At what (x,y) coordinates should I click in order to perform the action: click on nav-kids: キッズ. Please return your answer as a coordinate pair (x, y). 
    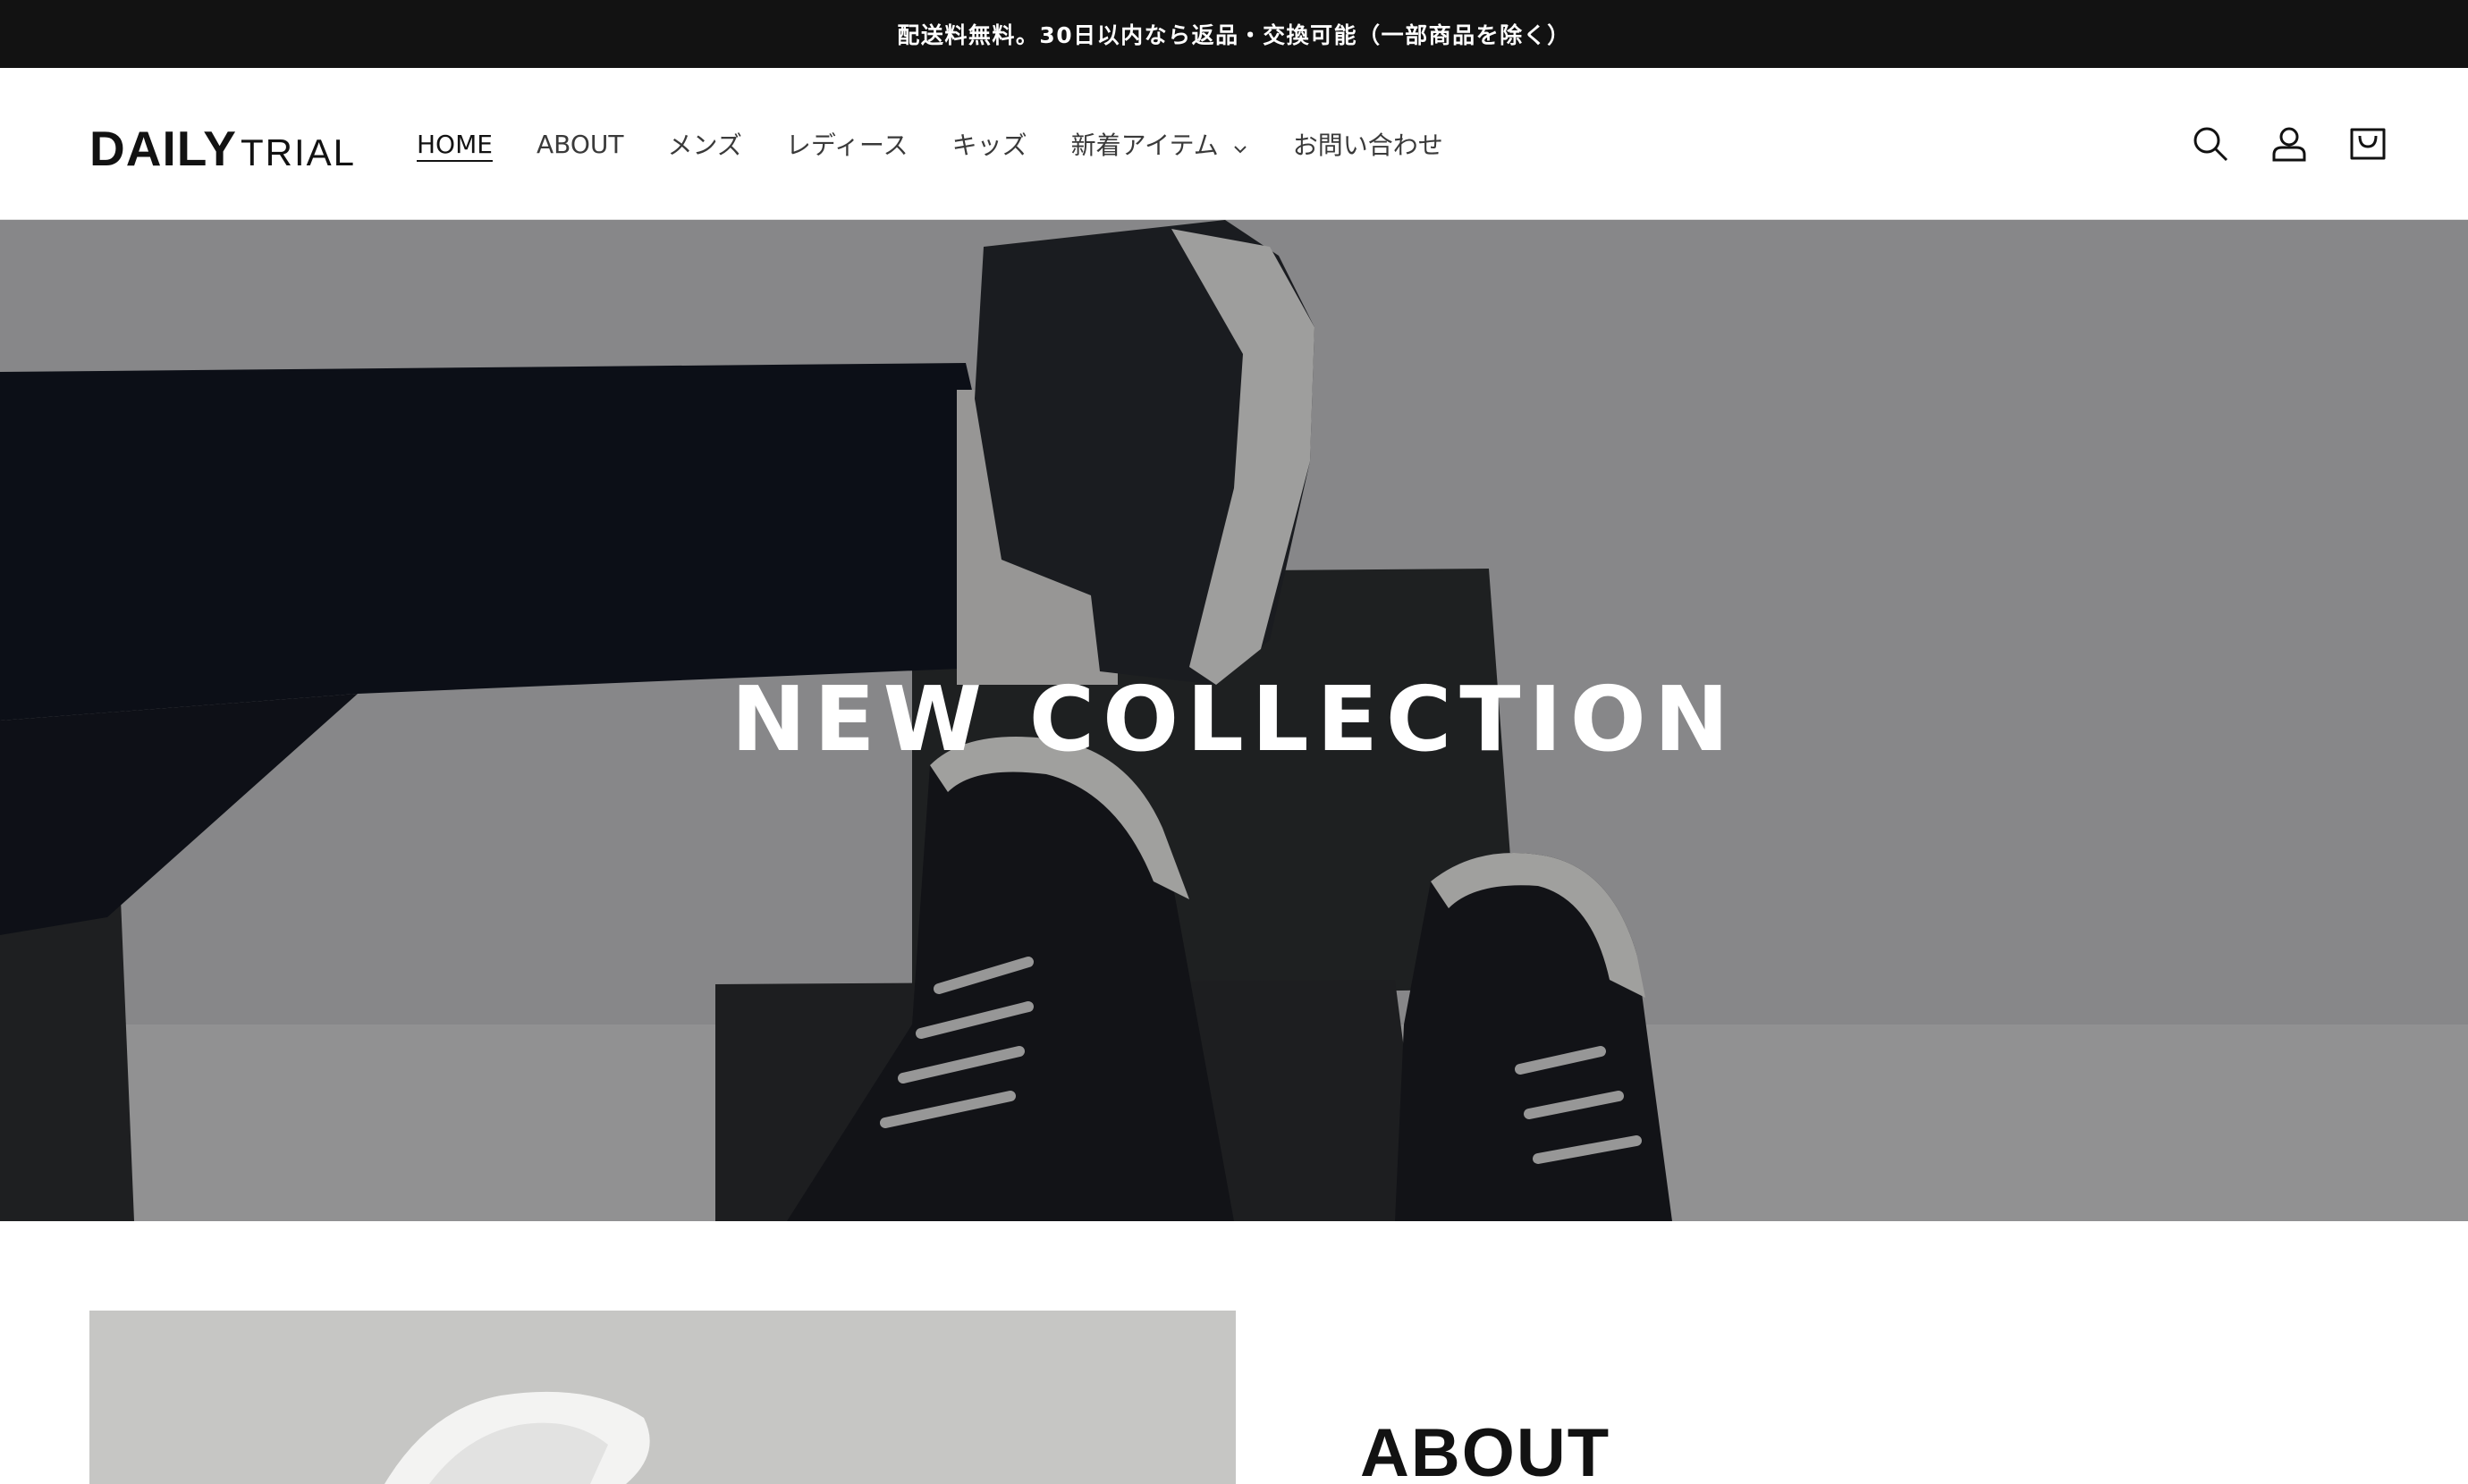
    Looking at the image, I should click on (990, 144).